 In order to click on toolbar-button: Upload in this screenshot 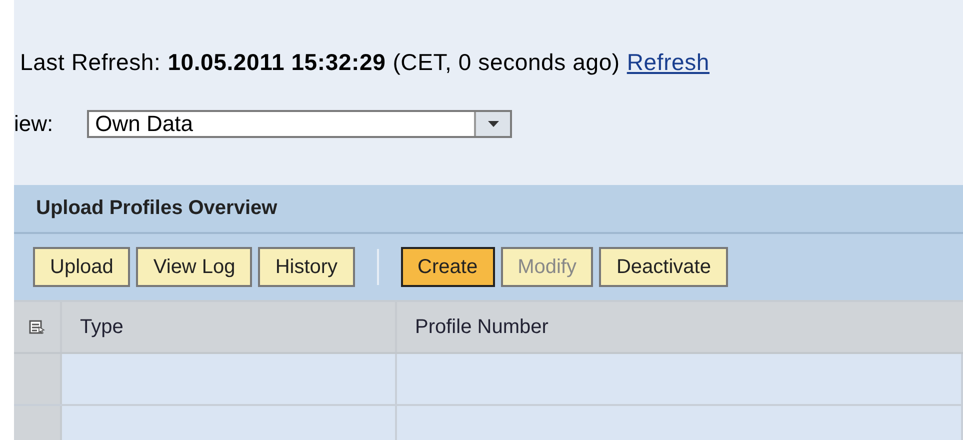, I will do `click(81, 267)`.